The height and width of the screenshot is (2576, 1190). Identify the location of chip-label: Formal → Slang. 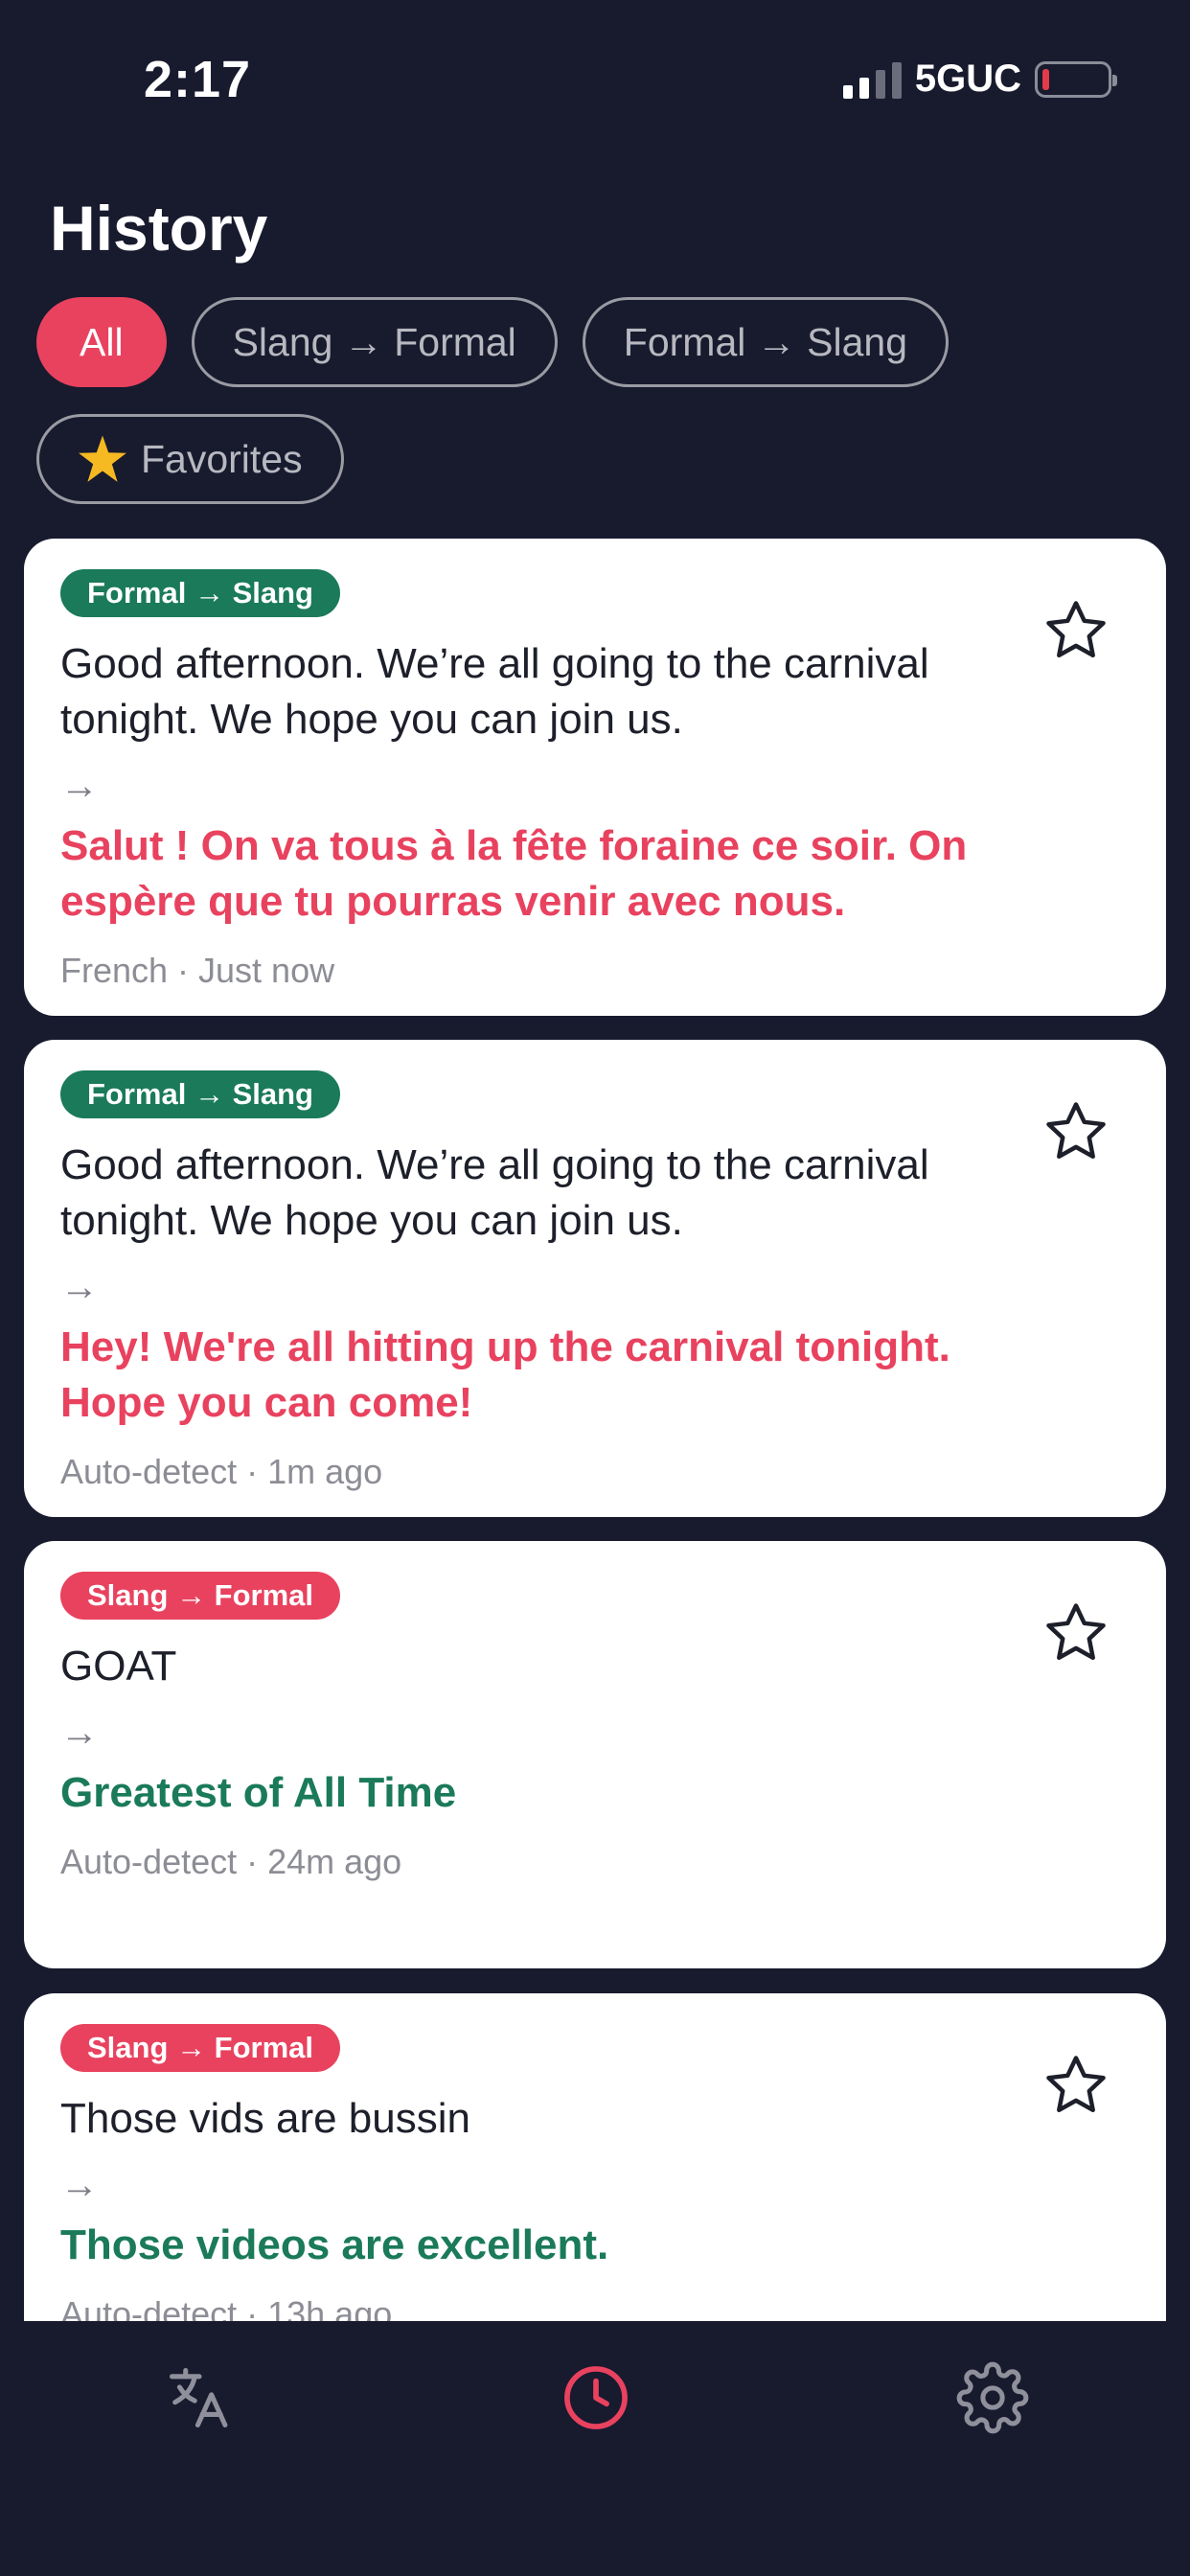
(765, 341).